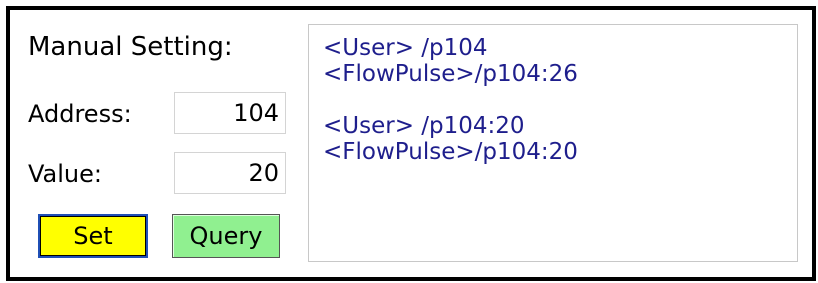 This screenshot has height=283, width=818. What do you see at coordinates (450, 74) in the screenshot?
I see `log-line: <FlowPulse>/p104:26` at bounding box center [450, 74].